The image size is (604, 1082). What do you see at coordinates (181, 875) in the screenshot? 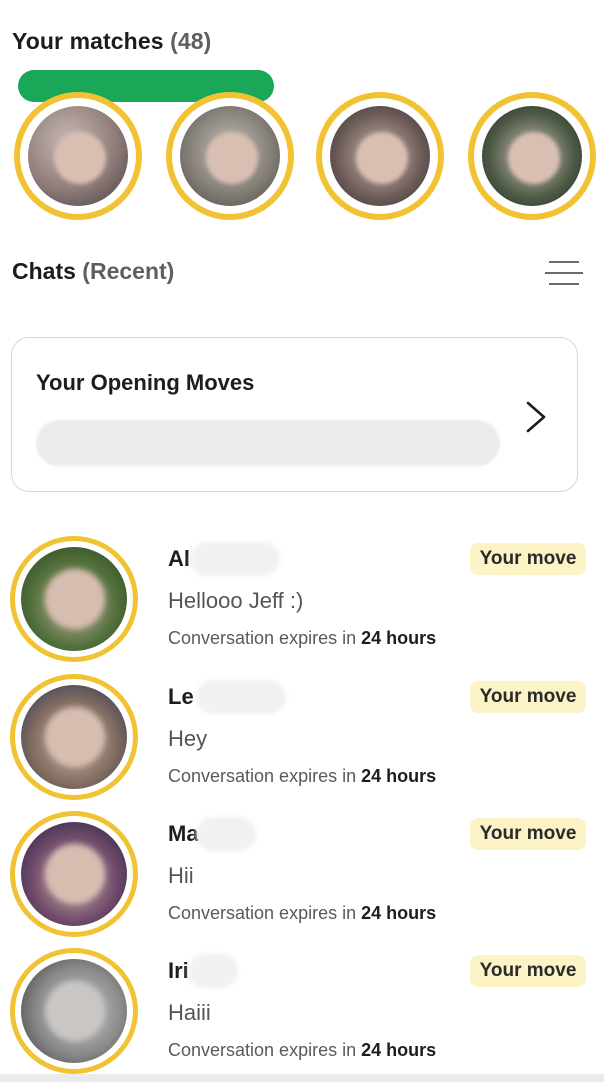
I see `chat-message: Hii` at bounding box center [181, 875].